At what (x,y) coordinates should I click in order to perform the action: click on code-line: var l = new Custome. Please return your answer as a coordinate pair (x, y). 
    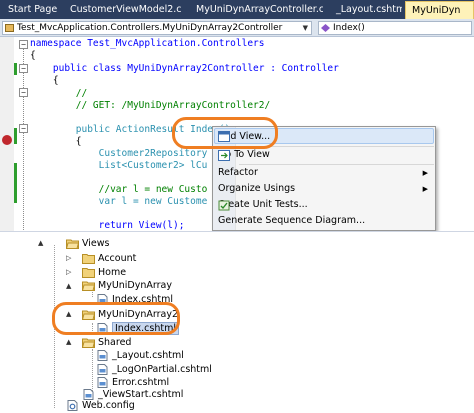
    Looking at the image, I should click on (119, 201).